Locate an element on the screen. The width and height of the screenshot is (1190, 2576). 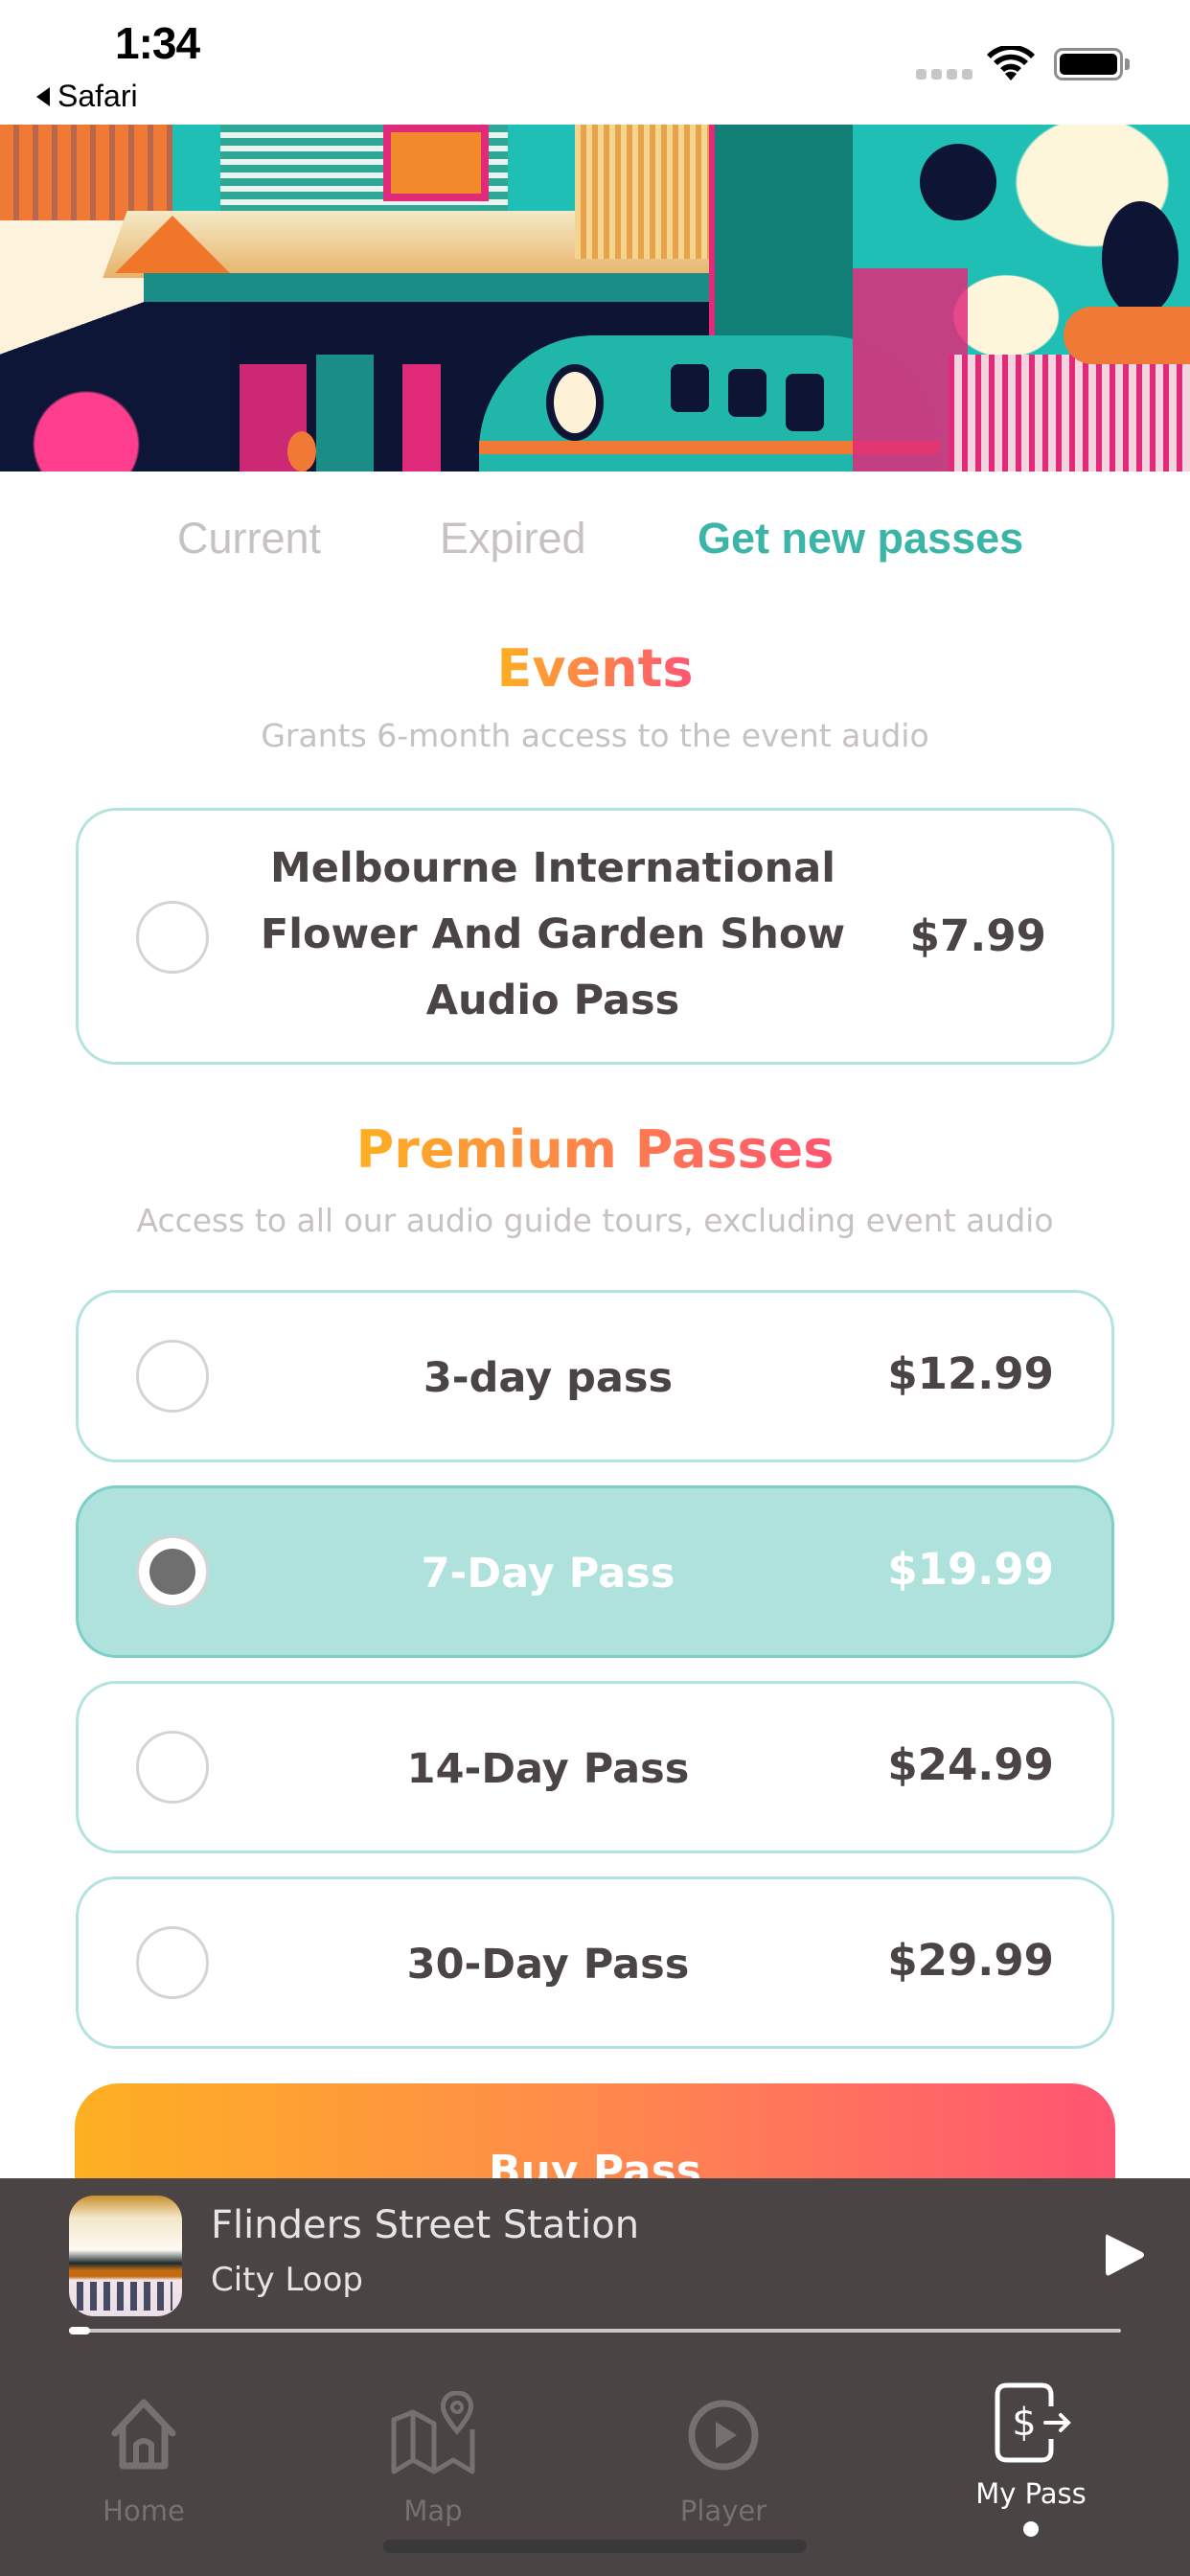
pass-name: 30-Day Pass is located at coordinates (548, 1965).